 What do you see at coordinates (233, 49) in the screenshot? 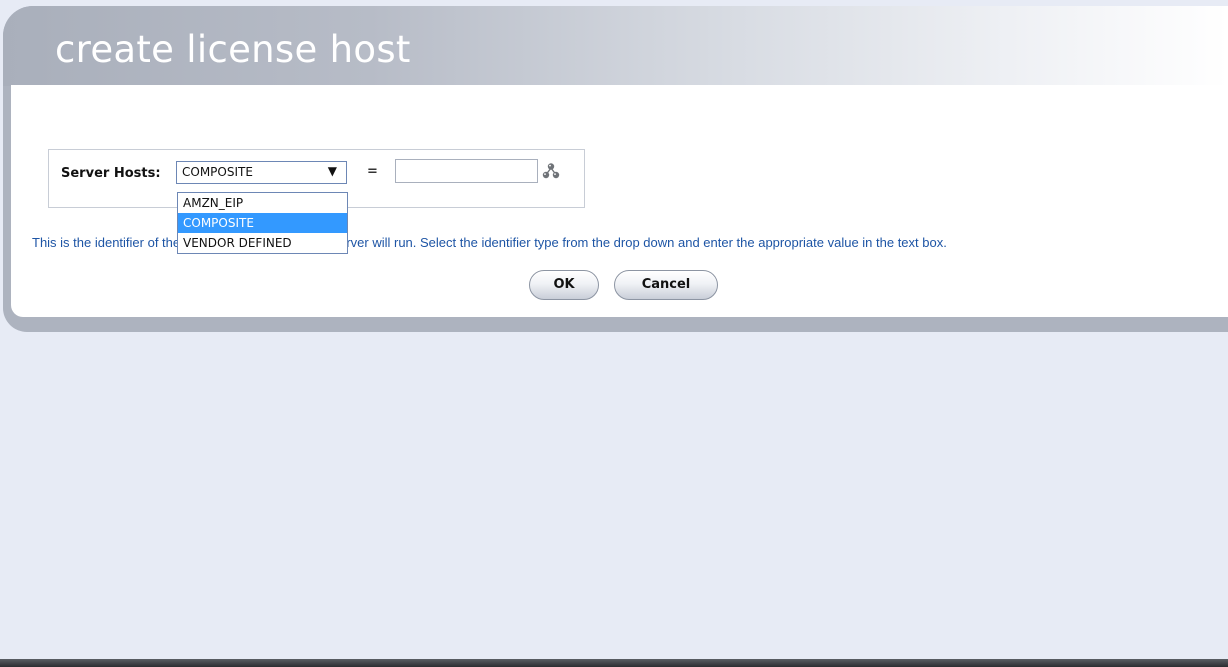
I see `dialog-title: create license host` at bounding box center [233, 49].